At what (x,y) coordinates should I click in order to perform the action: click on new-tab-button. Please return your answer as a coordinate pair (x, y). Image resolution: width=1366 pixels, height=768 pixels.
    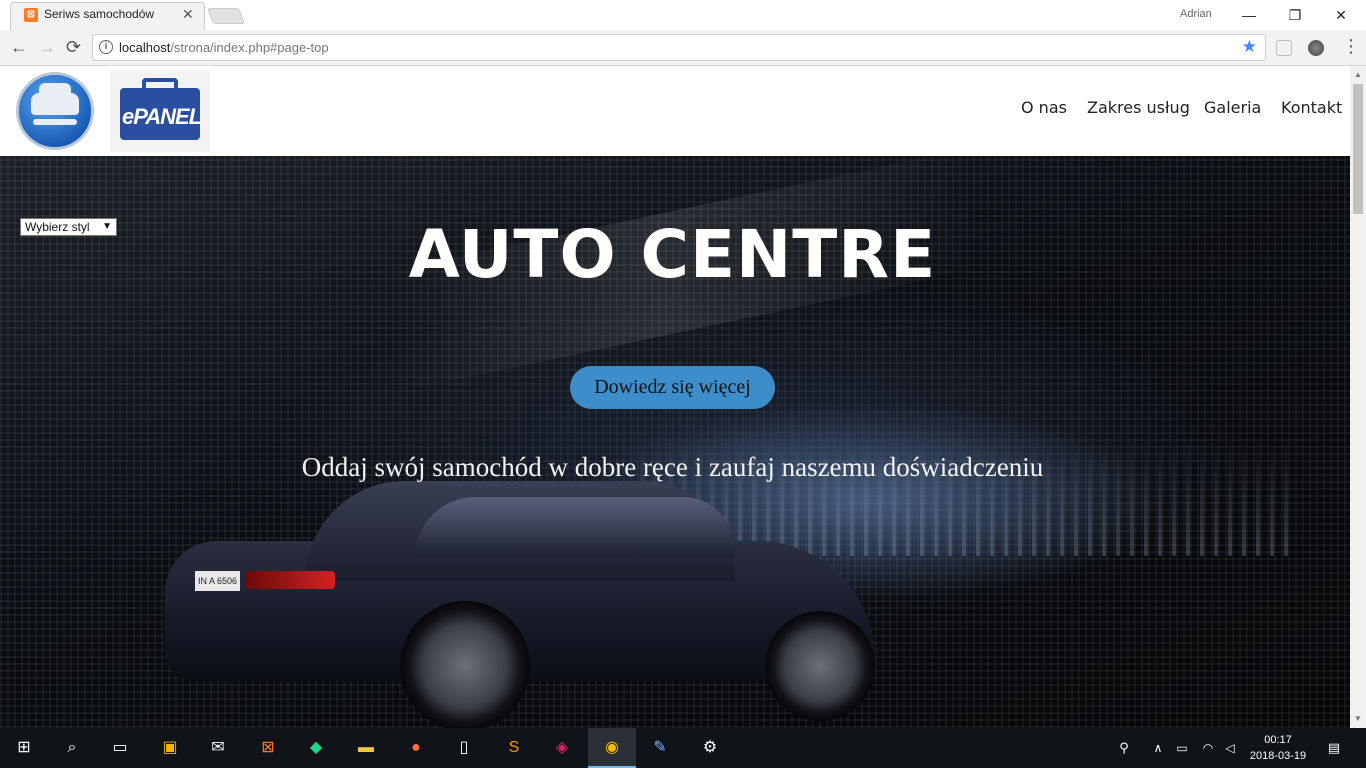
    Looking at the image, I should click on (226, 16).